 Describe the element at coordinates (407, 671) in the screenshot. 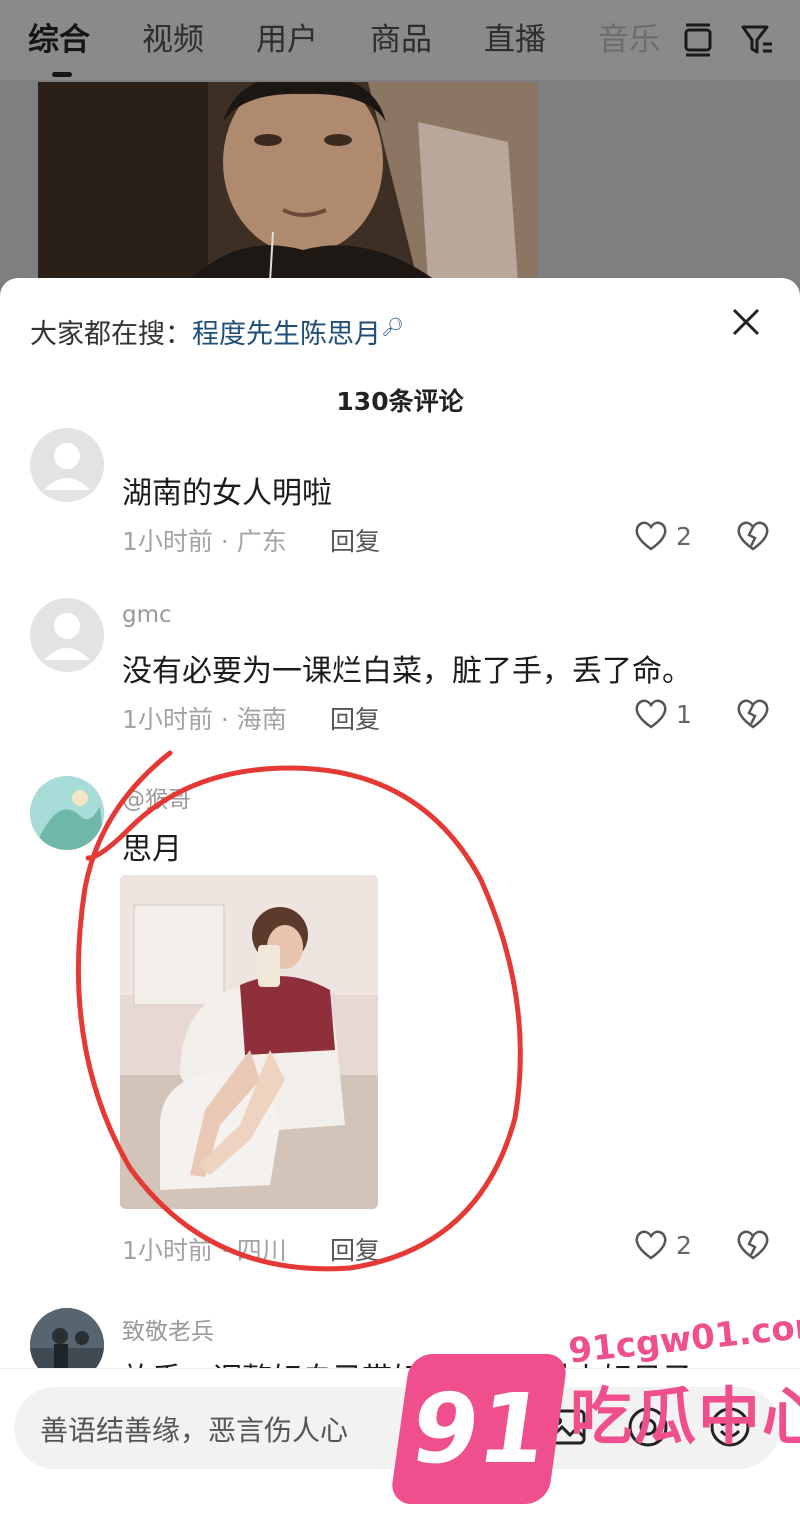

I see `comment-text: 没有必要为一课烂白菜，脏了手，丢了命。` at that location.